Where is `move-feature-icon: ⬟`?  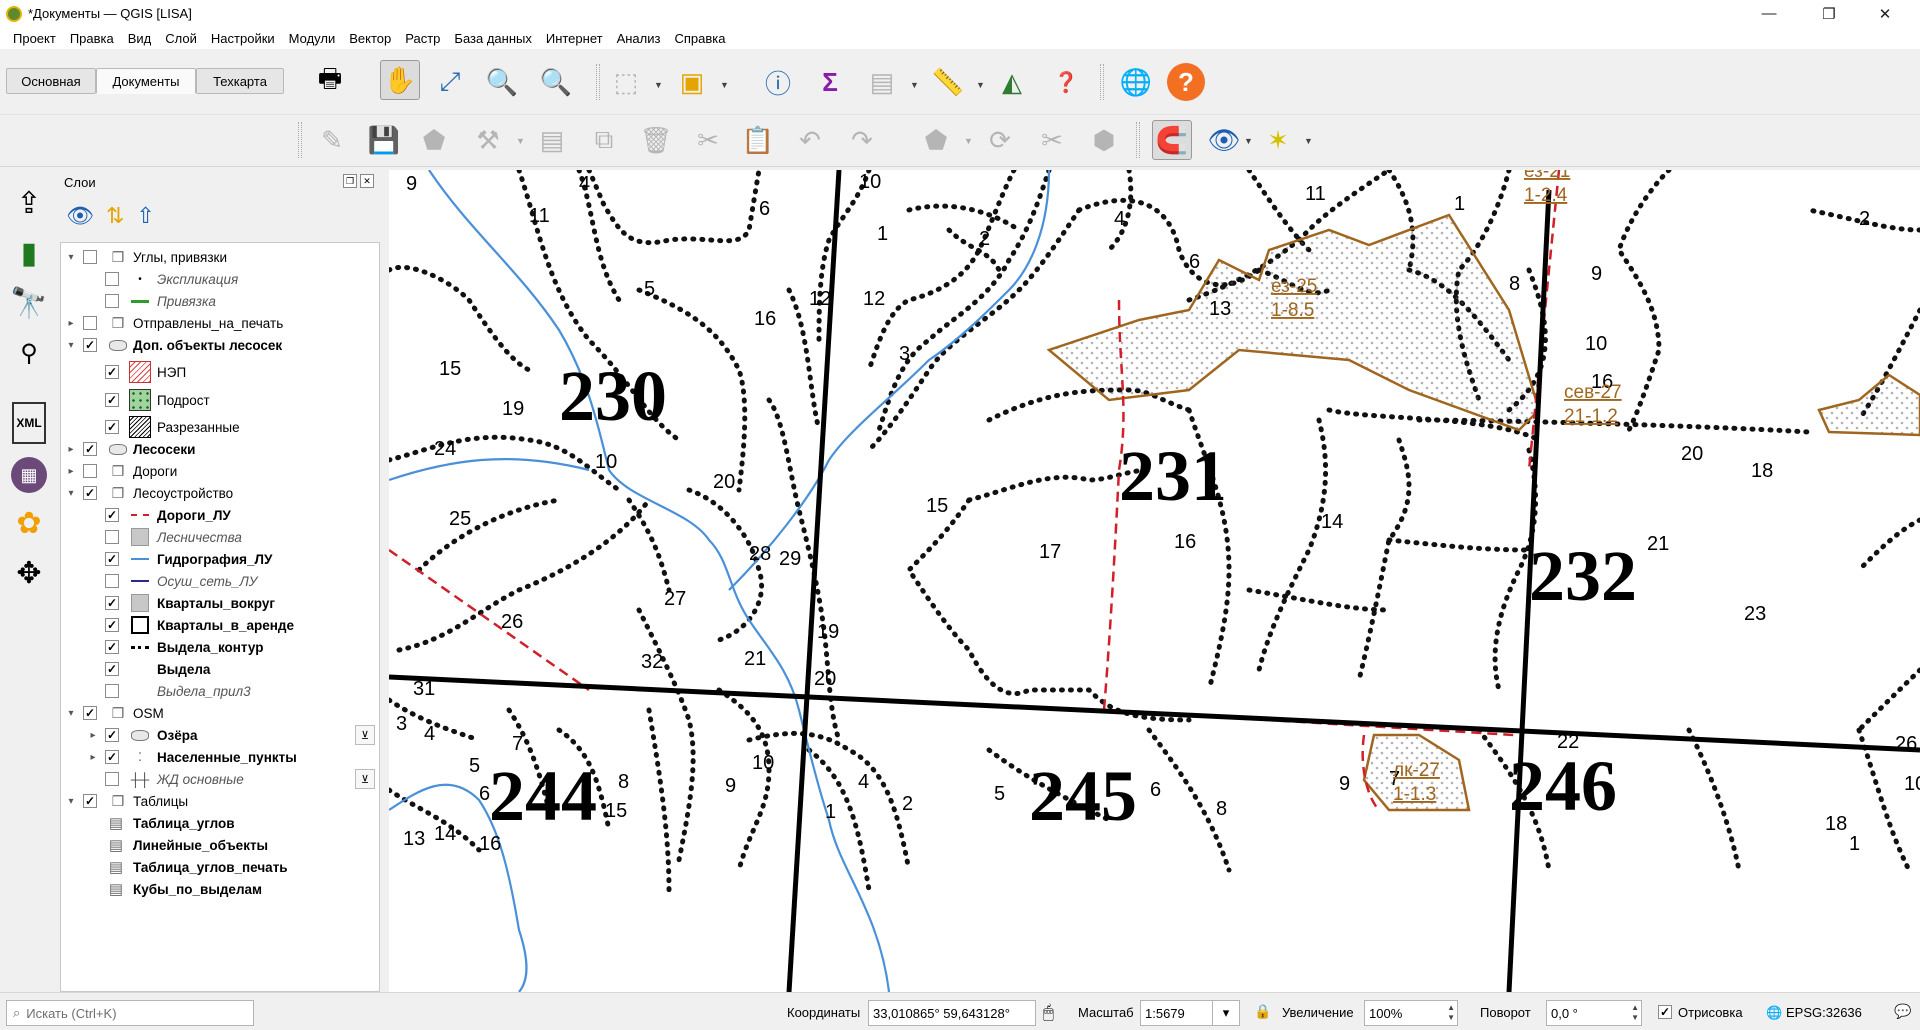 move-feature-icon: ⬟ is located at coordinates (936, 140).